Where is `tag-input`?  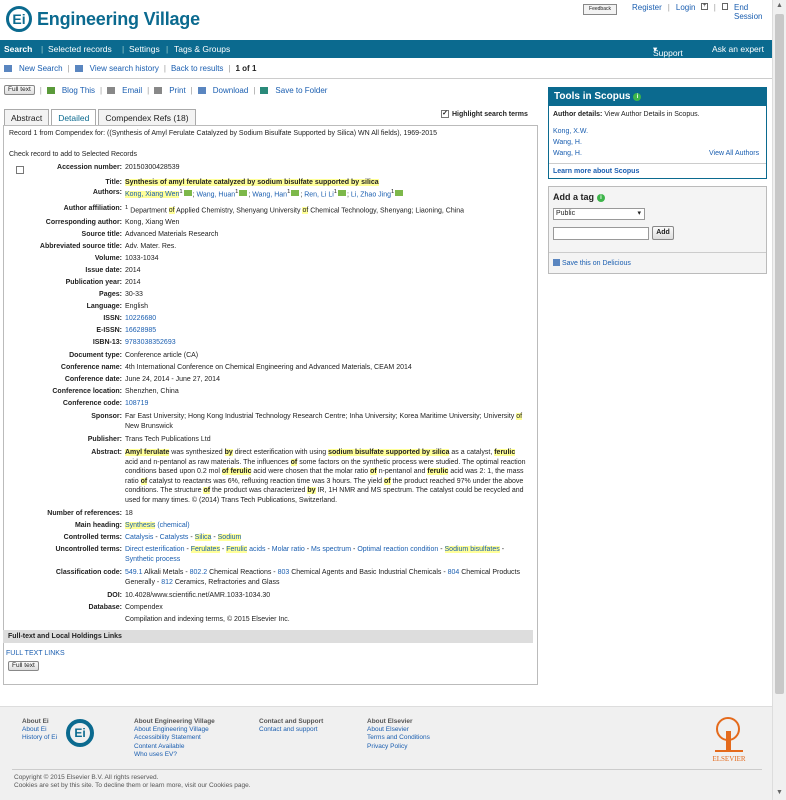
tag-input is located at coordinates (601, 233).